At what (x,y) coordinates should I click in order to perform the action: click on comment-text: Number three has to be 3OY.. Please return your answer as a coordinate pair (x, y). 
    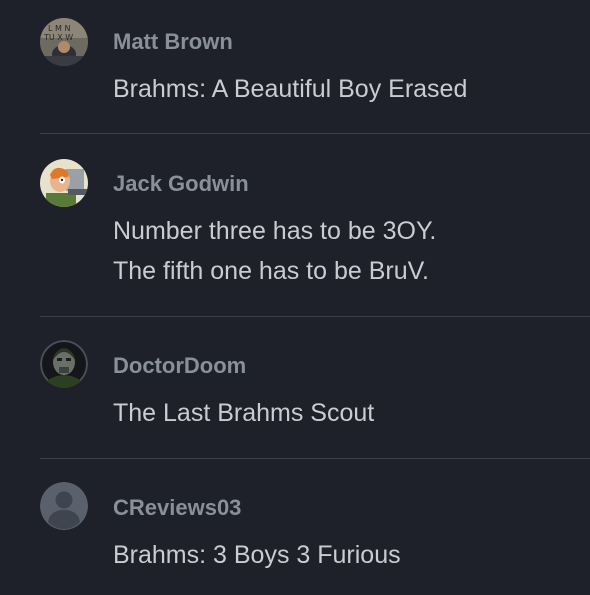
    Looking at the image, I should click on (275, 231).